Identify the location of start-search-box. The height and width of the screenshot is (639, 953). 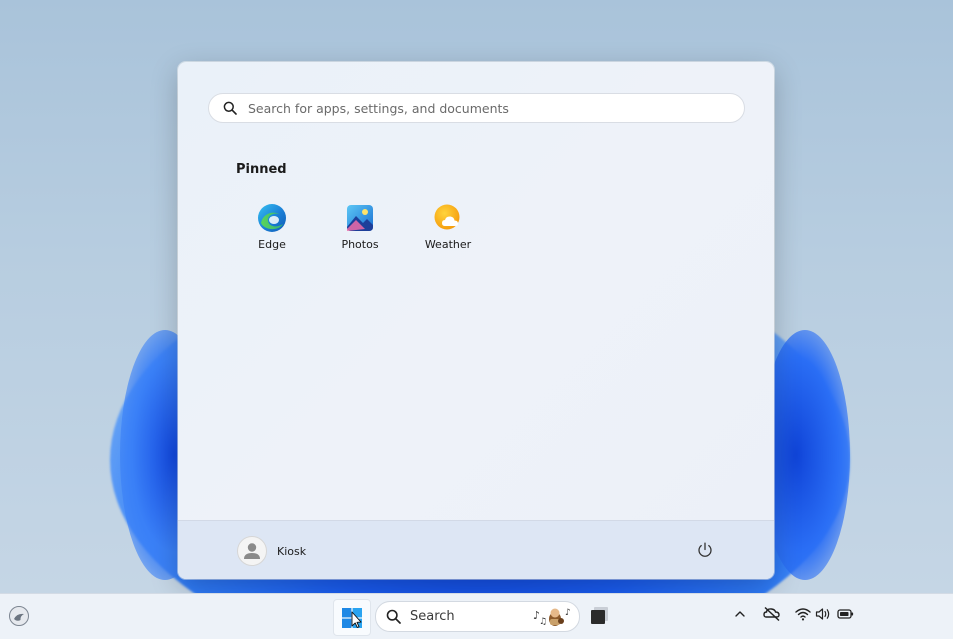
(476, 108).